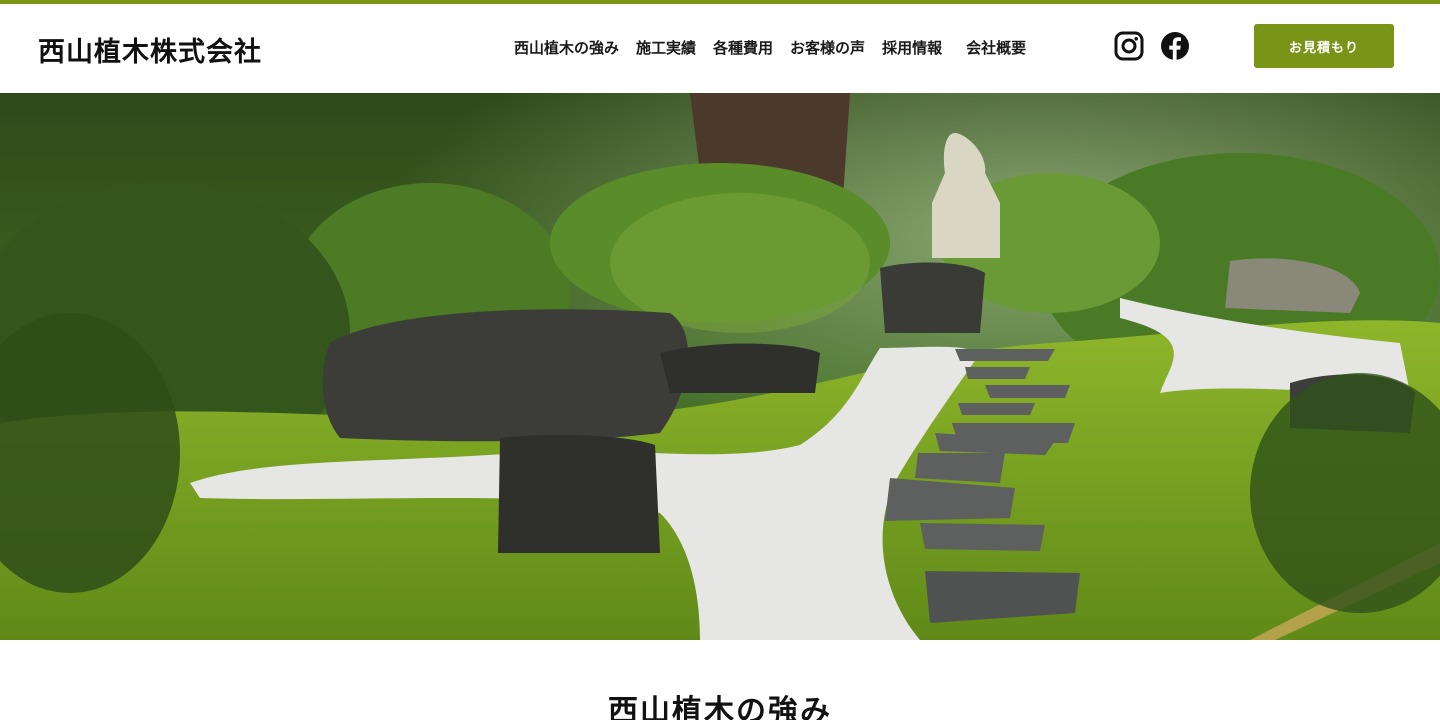  Describe the element at coordinates (996, 47) in the screenshot. I see `nav-item-company: 会社概要` at that location.